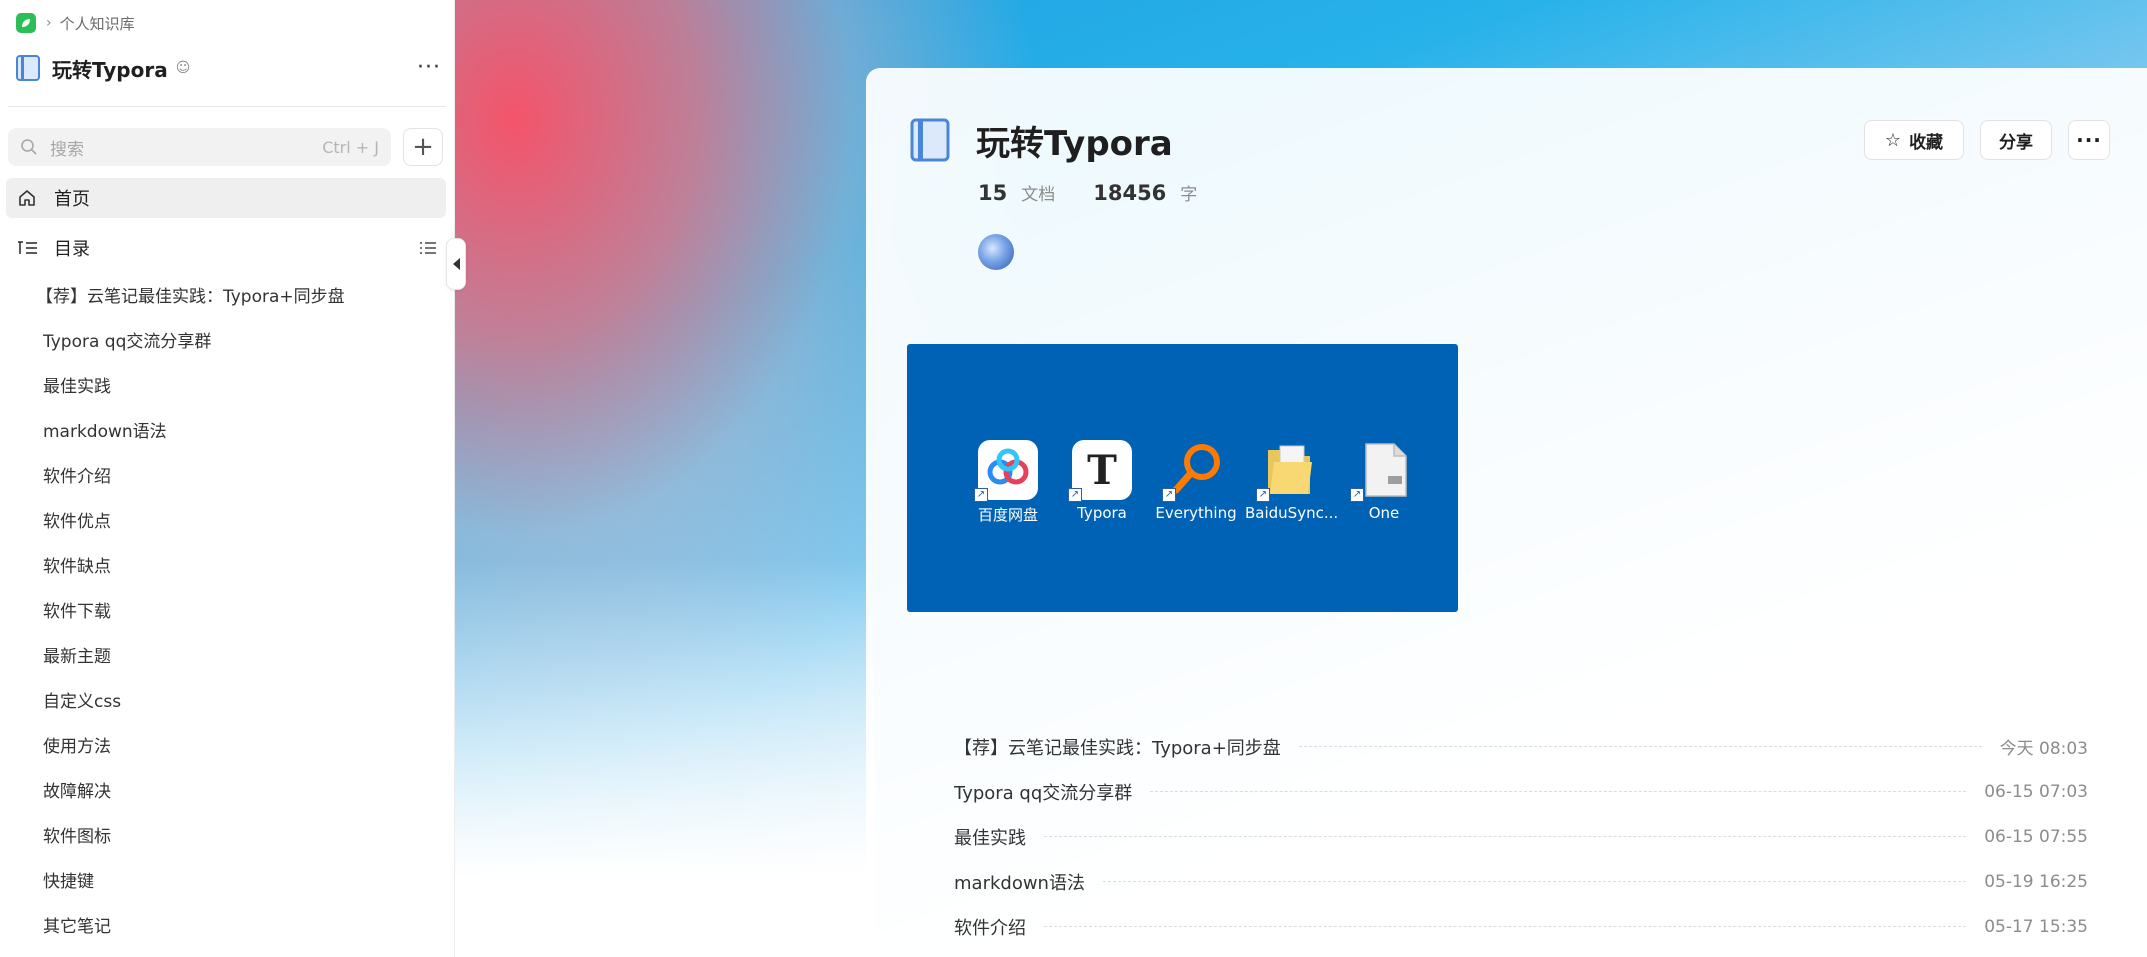  Describe the element at coordinates (1006, 471) in the screenshot. I see `baidu-netdisk-icon: ↗` at that location.